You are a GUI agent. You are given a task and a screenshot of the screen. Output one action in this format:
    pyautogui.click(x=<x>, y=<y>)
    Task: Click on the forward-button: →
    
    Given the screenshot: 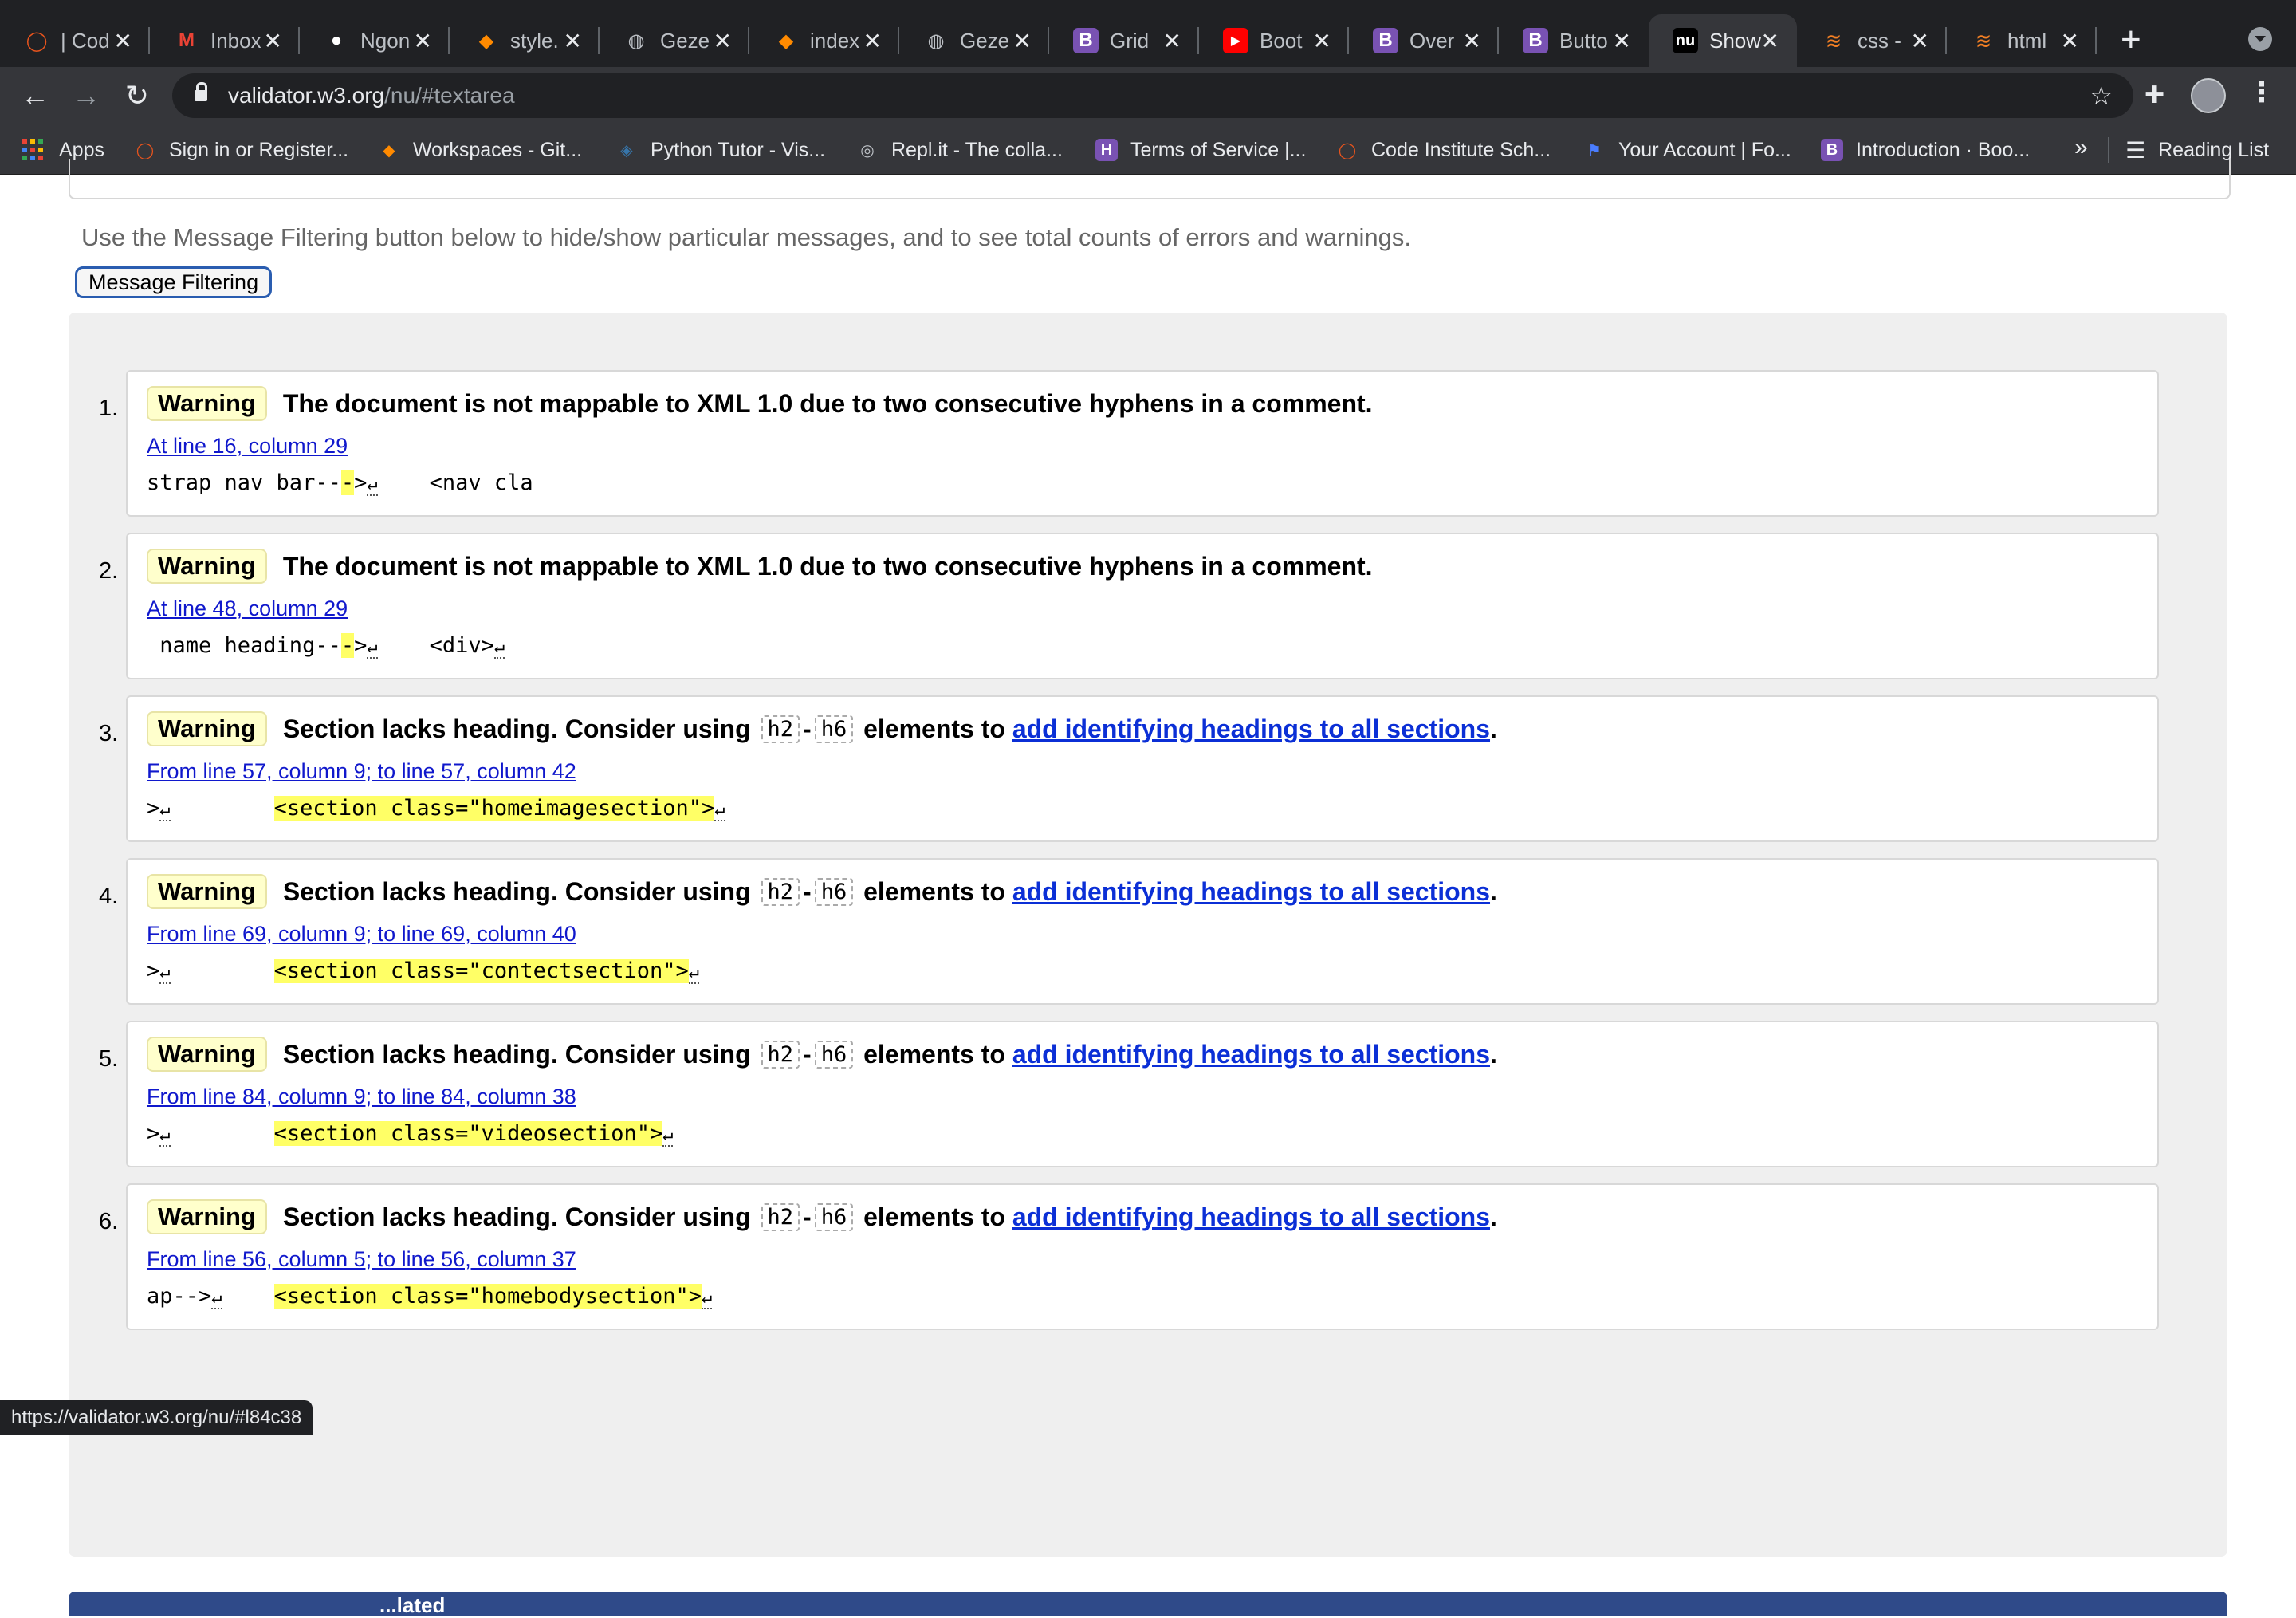 What is the action you would take?
    pyautogui.click(x=86, y=96)
    